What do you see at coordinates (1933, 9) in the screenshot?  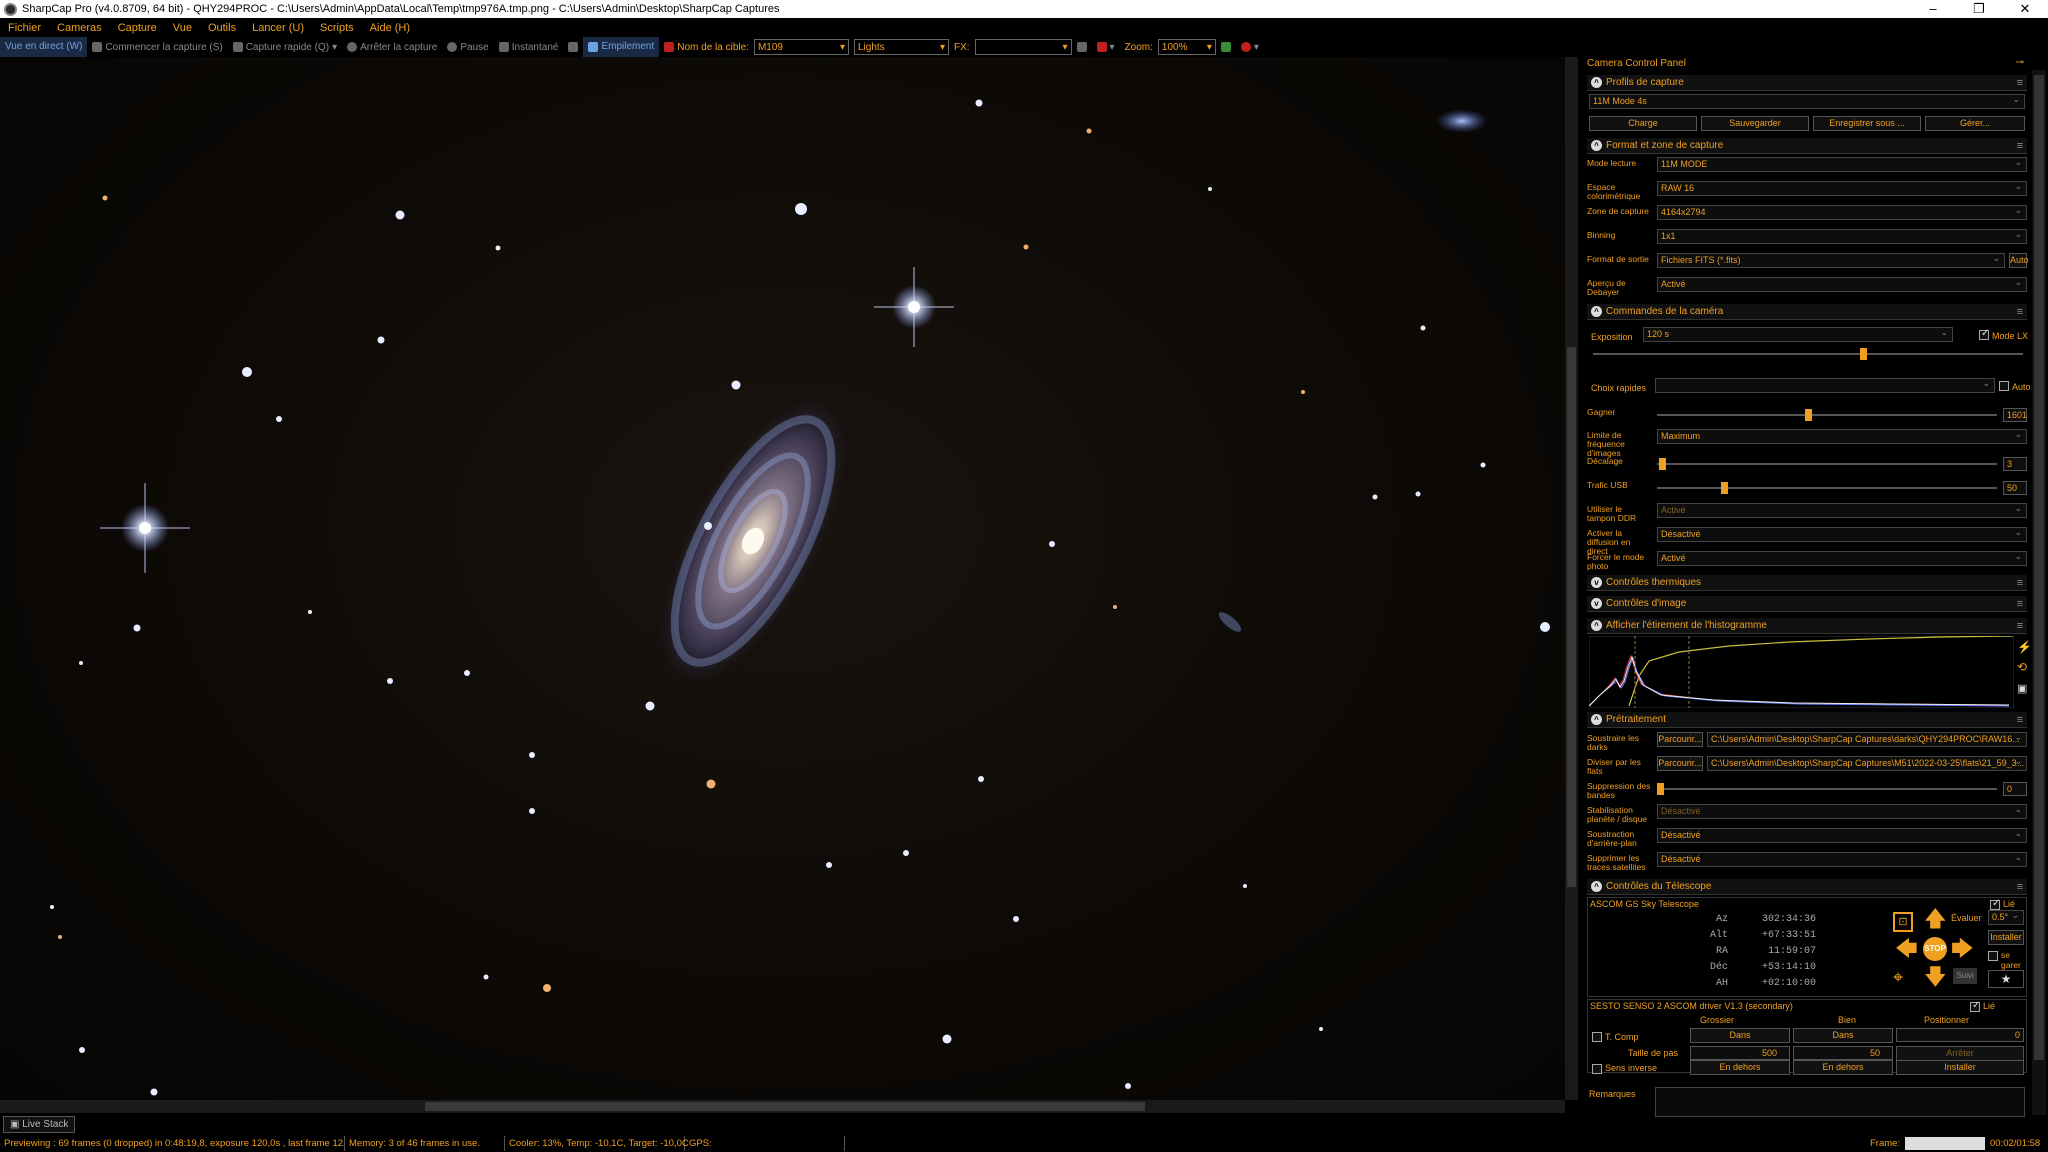 I see `minimize-button: –` at bounding box center [1933, 9].